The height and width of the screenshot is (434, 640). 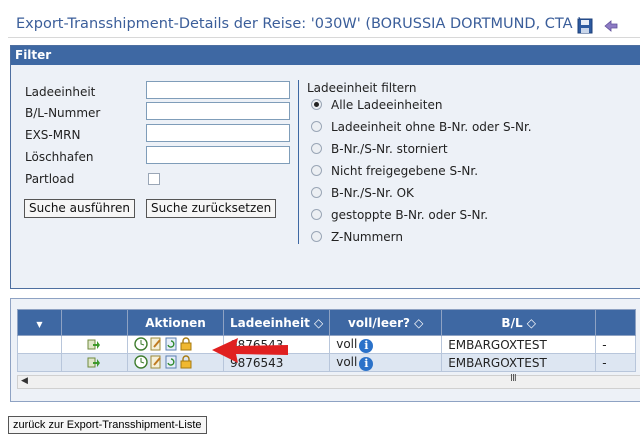 I want to click on radio-ohne-bnr: Ladeeinheit ohne B-Nr. oder S-Nr., so click(x=421, y=128).